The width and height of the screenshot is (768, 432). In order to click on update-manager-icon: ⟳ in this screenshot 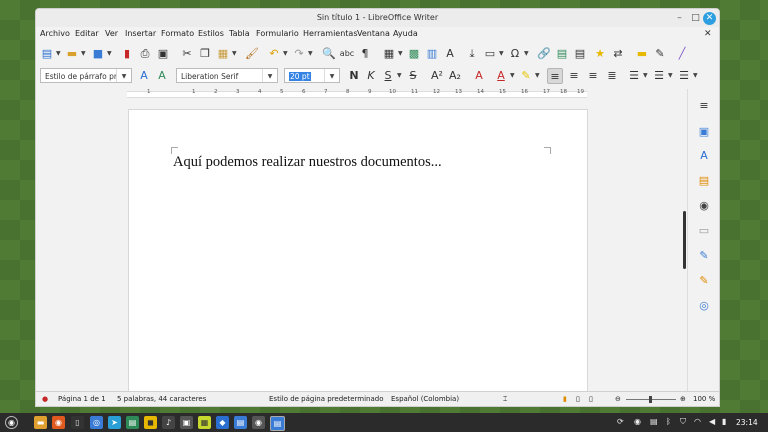, I will do `click(620, 421)`.